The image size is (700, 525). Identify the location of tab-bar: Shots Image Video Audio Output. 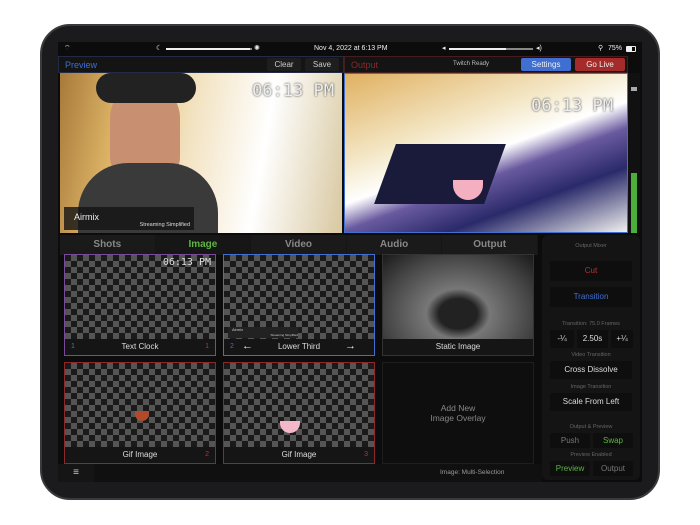
(299, 245).